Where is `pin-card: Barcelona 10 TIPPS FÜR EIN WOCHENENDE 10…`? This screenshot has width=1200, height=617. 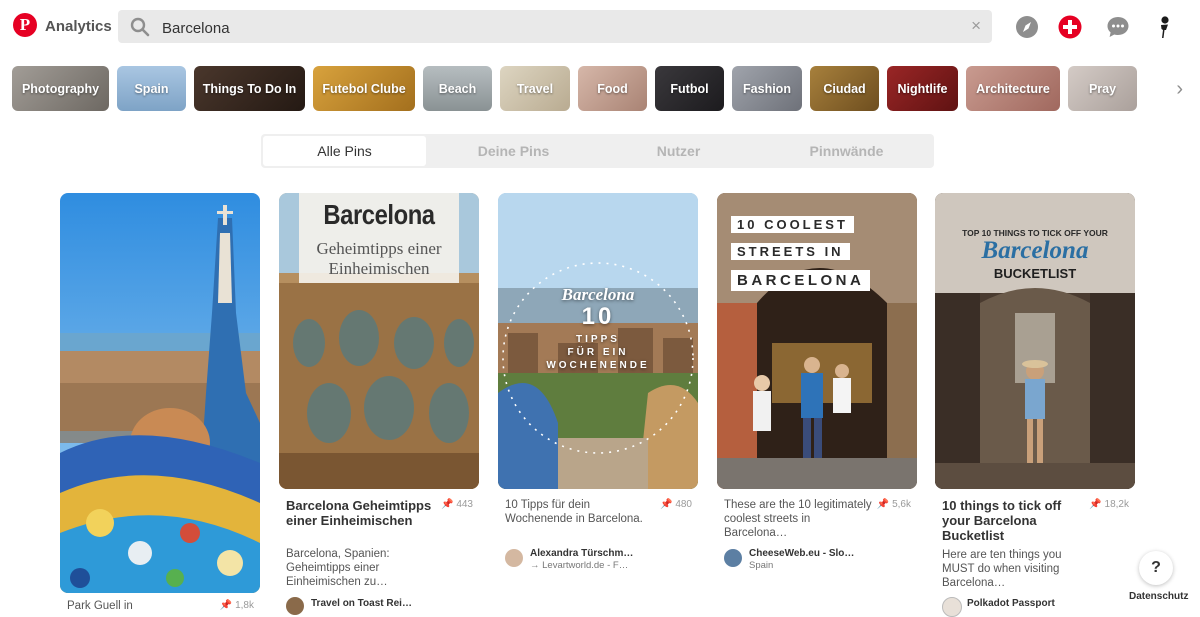 pin-card: Barcelona 10 TIPPS FÜR EIN WOCHENENDE 10… is located at coordinates (598, 402).